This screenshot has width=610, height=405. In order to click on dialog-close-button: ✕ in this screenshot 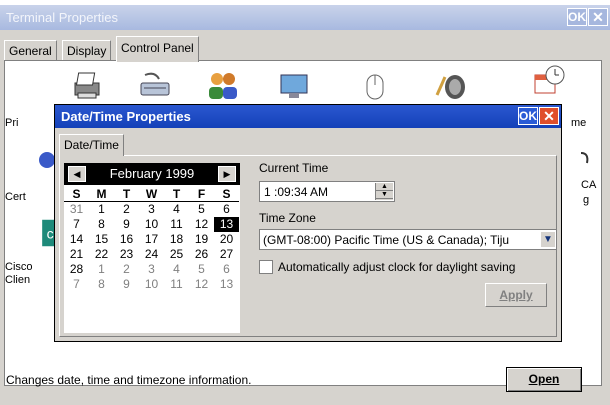, I will do `click(549, 116)`.